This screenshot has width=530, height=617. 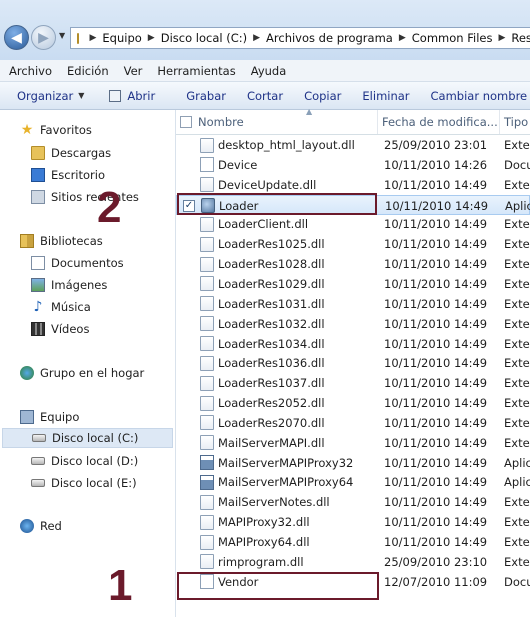 What do you see at coordinates (388, 96) in the screenshot?
I see `delete-button: Eliminar` at bounding box center [388, 96].